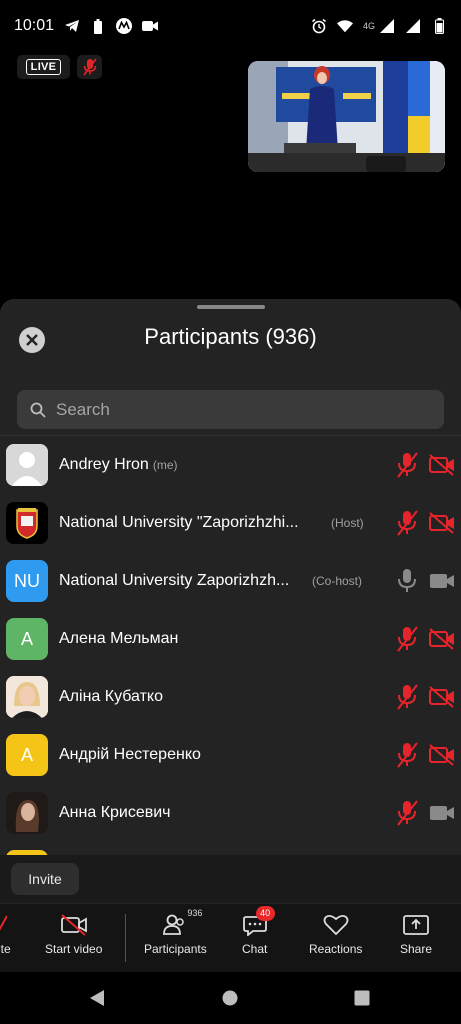 The image size is (461, 1024). Describe the element at coordinates (407, 581) in the screenshot. I see `mic-on-icon` at that location.